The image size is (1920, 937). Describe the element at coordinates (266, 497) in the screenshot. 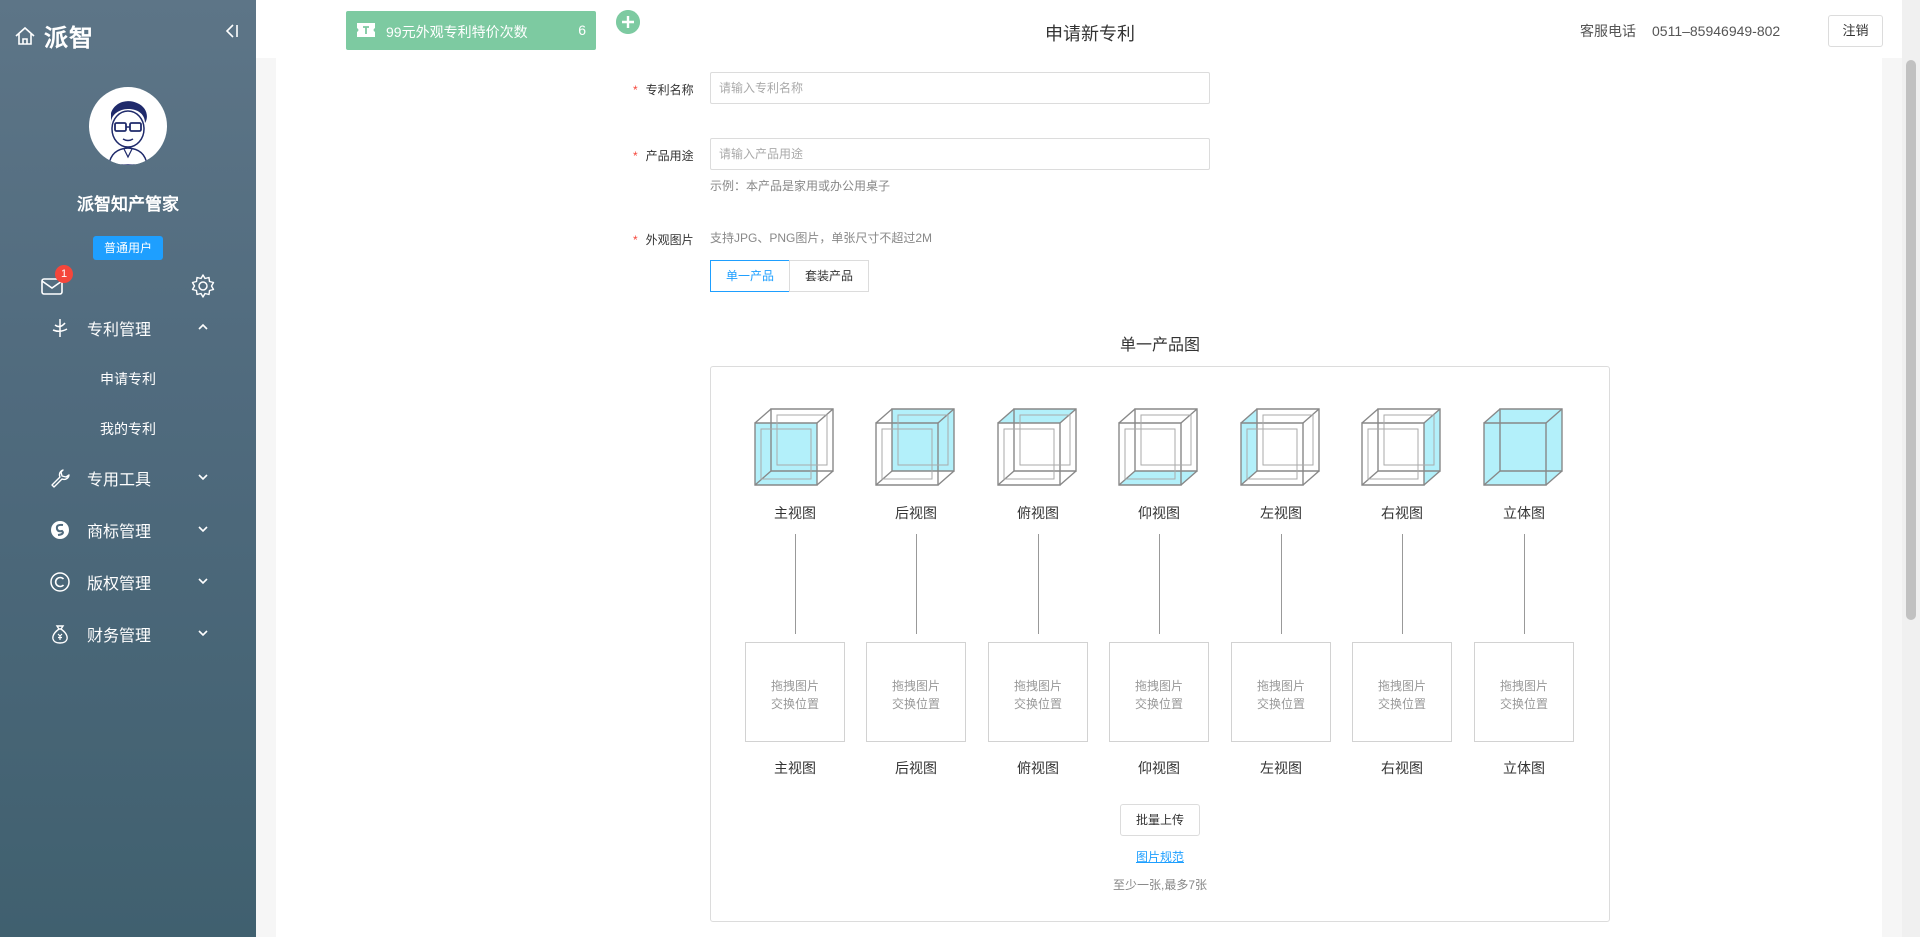

I see `content-margin-left` at that location.